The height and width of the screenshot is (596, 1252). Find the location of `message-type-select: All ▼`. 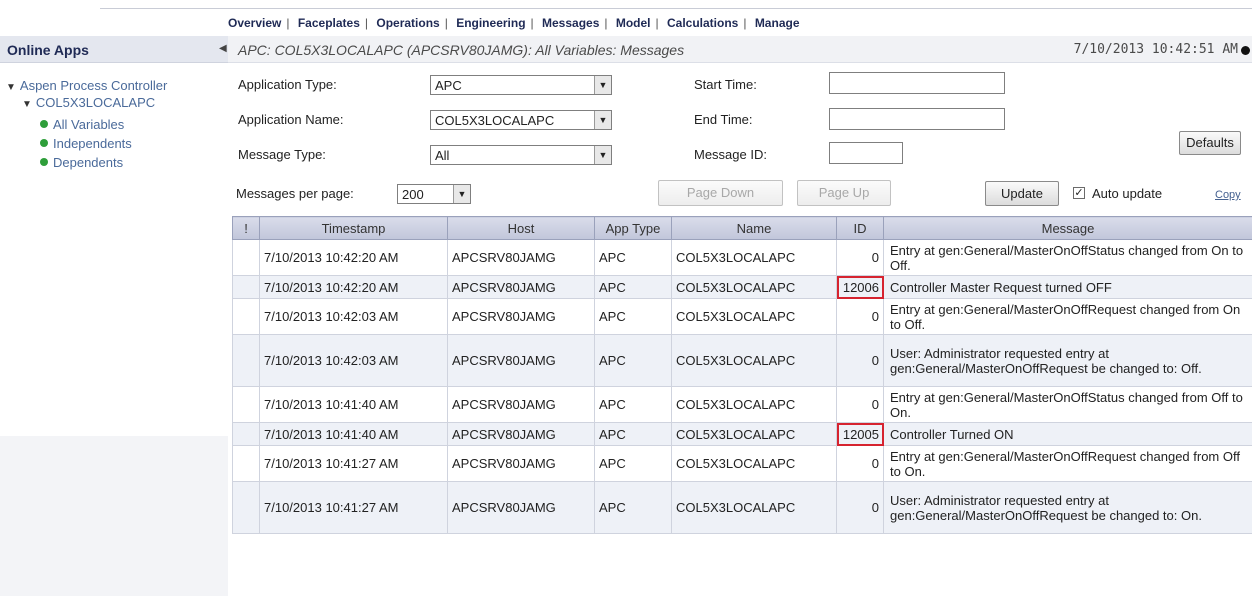

message-type-select: All ▼ is located at coordinates (521, 155).